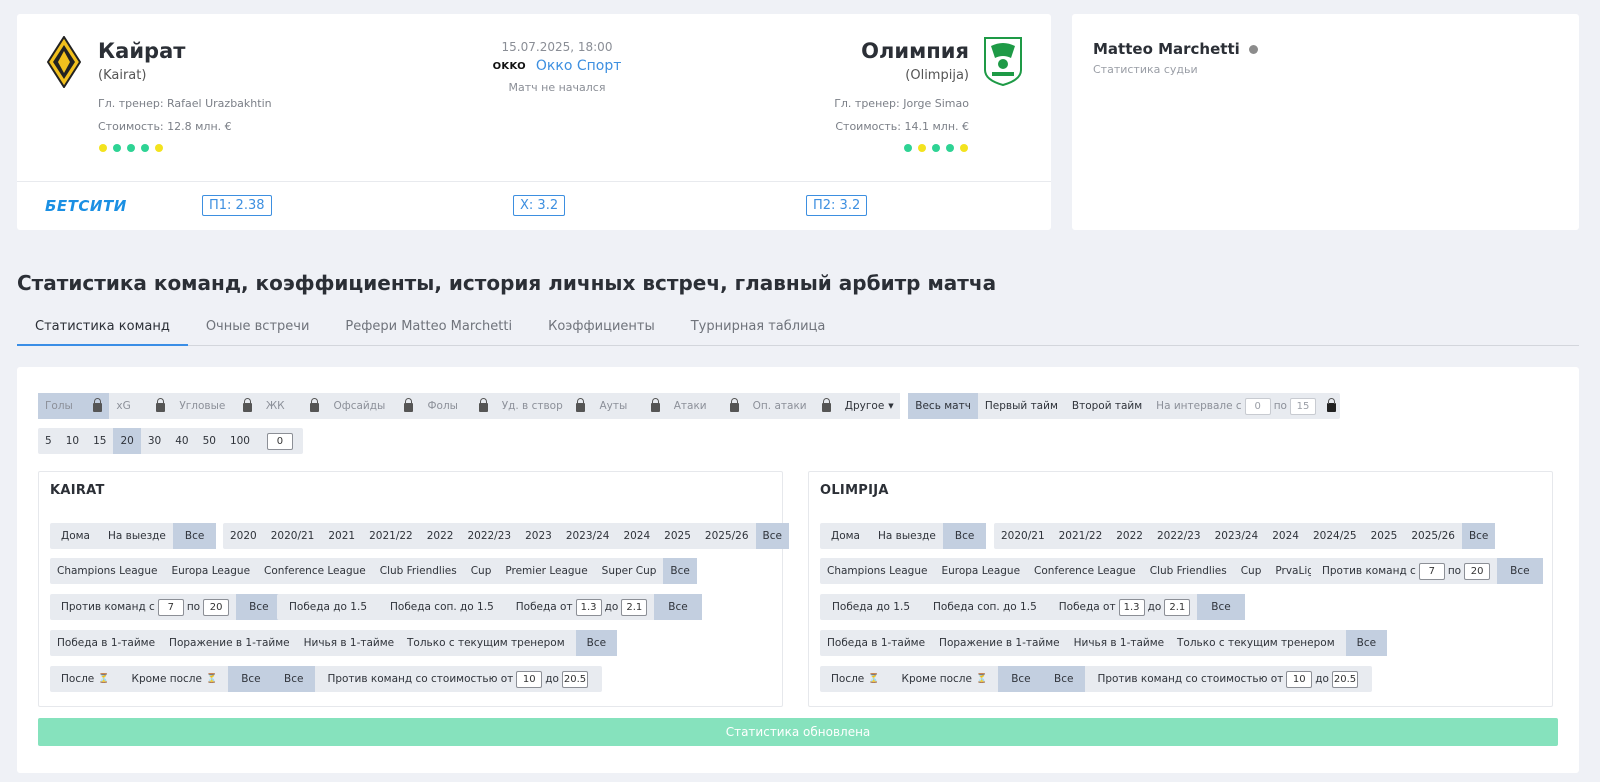  I want to click on last-15: 15, so click(99, 441).